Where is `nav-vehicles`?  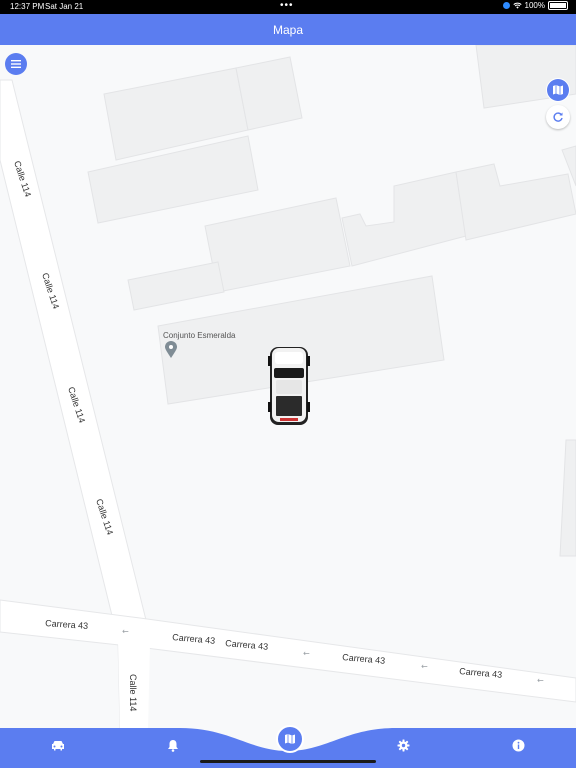 nav-vehicles is located at coordinates (58, 745).